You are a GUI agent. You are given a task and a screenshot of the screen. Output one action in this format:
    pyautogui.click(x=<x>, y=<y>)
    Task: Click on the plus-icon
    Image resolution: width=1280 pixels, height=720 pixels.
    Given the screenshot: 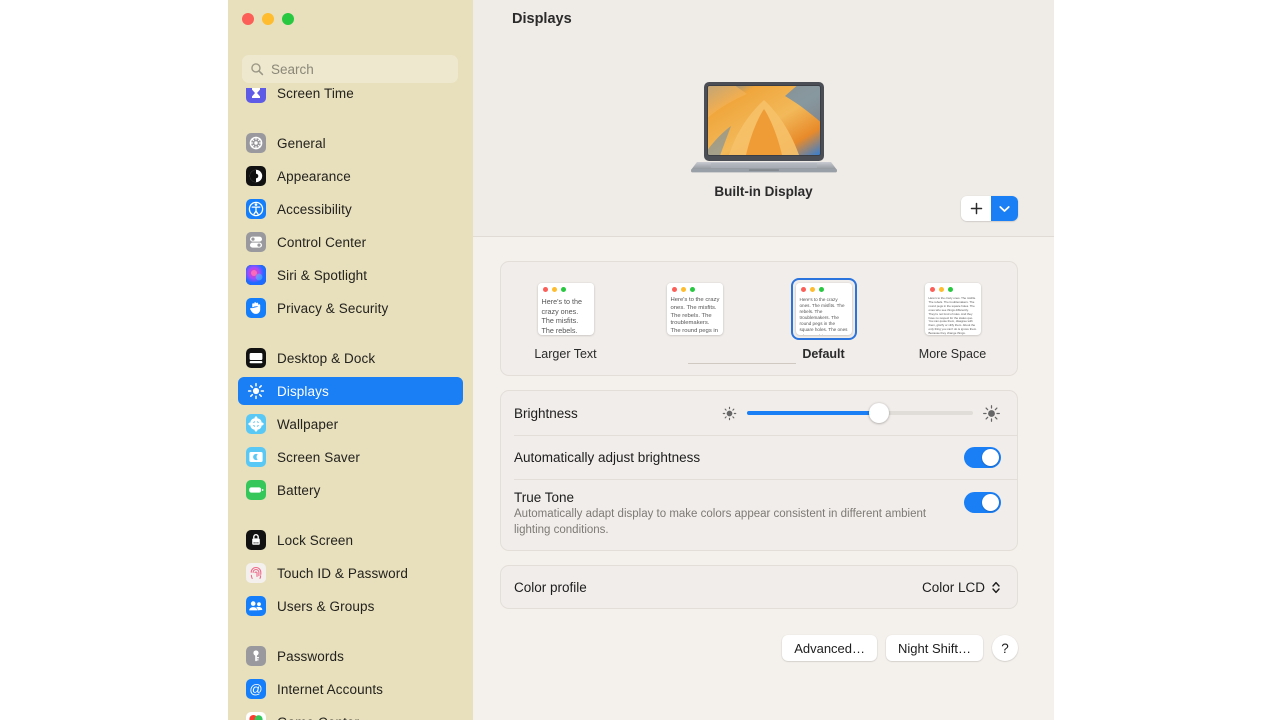 What is the action you would take?
    pyautogui.click(x=976, y=208)
    